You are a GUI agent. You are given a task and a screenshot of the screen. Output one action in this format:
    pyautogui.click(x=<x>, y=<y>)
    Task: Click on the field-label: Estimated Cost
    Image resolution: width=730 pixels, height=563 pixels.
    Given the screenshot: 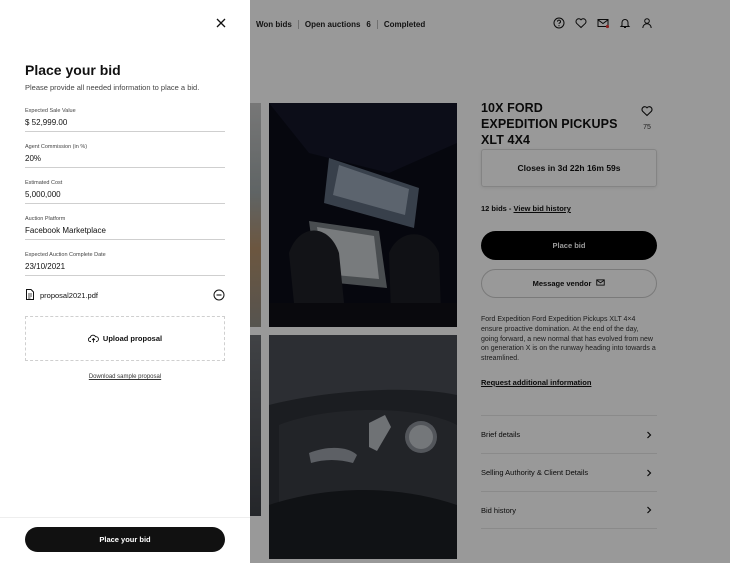 What is the action you would take?
    pyautogui.click(x=44, y=183)
    